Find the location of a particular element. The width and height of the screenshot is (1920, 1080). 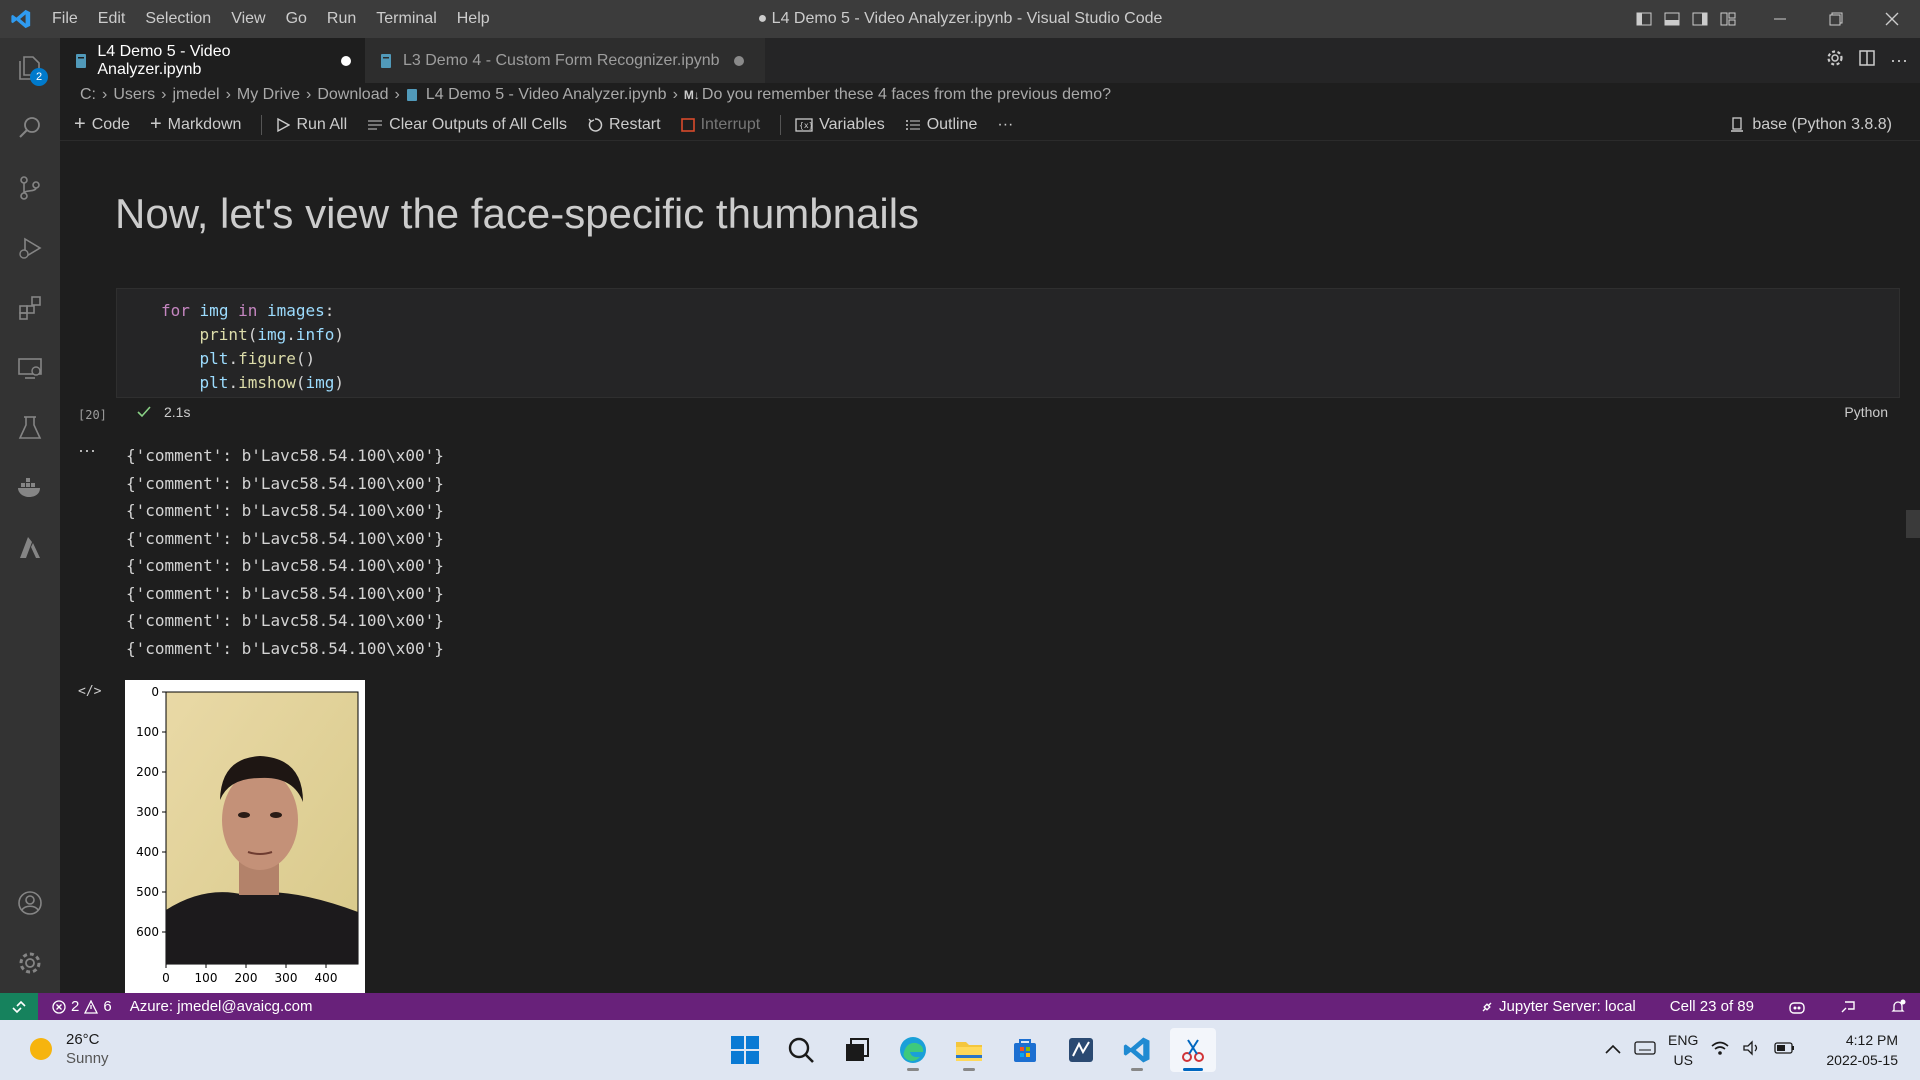

menu-edit: Edit is located at coordinates (112, 19).